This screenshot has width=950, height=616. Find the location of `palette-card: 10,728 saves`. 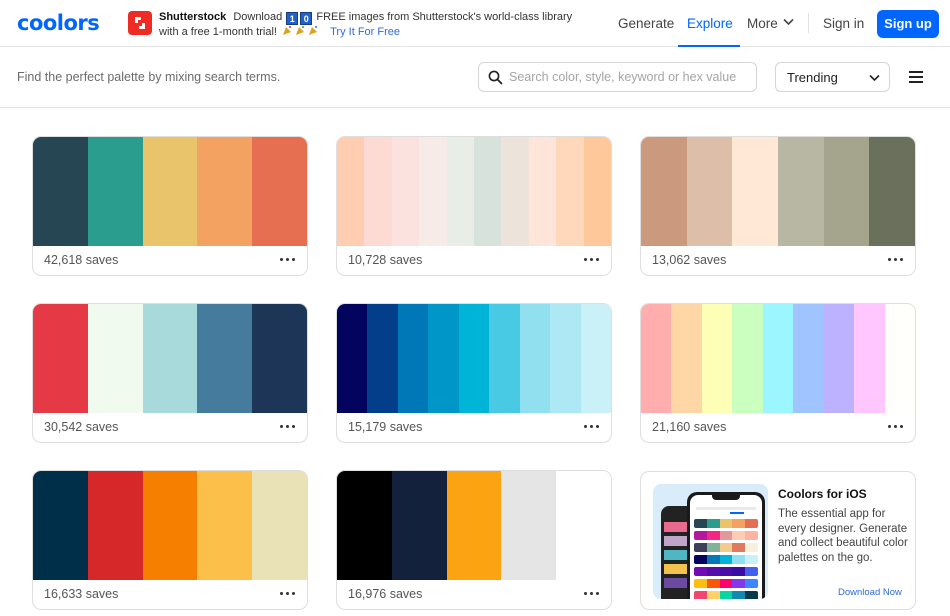

palette-card: 10,728 saves is located at coordinates (474, 206).